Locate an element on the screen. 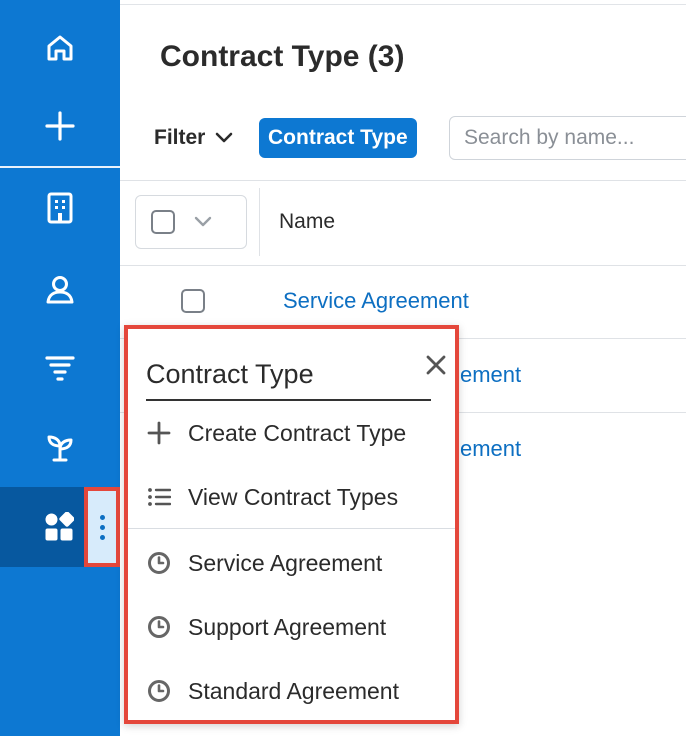 The image size is (686, 736). close-icon is located at coordinates (436, 365).